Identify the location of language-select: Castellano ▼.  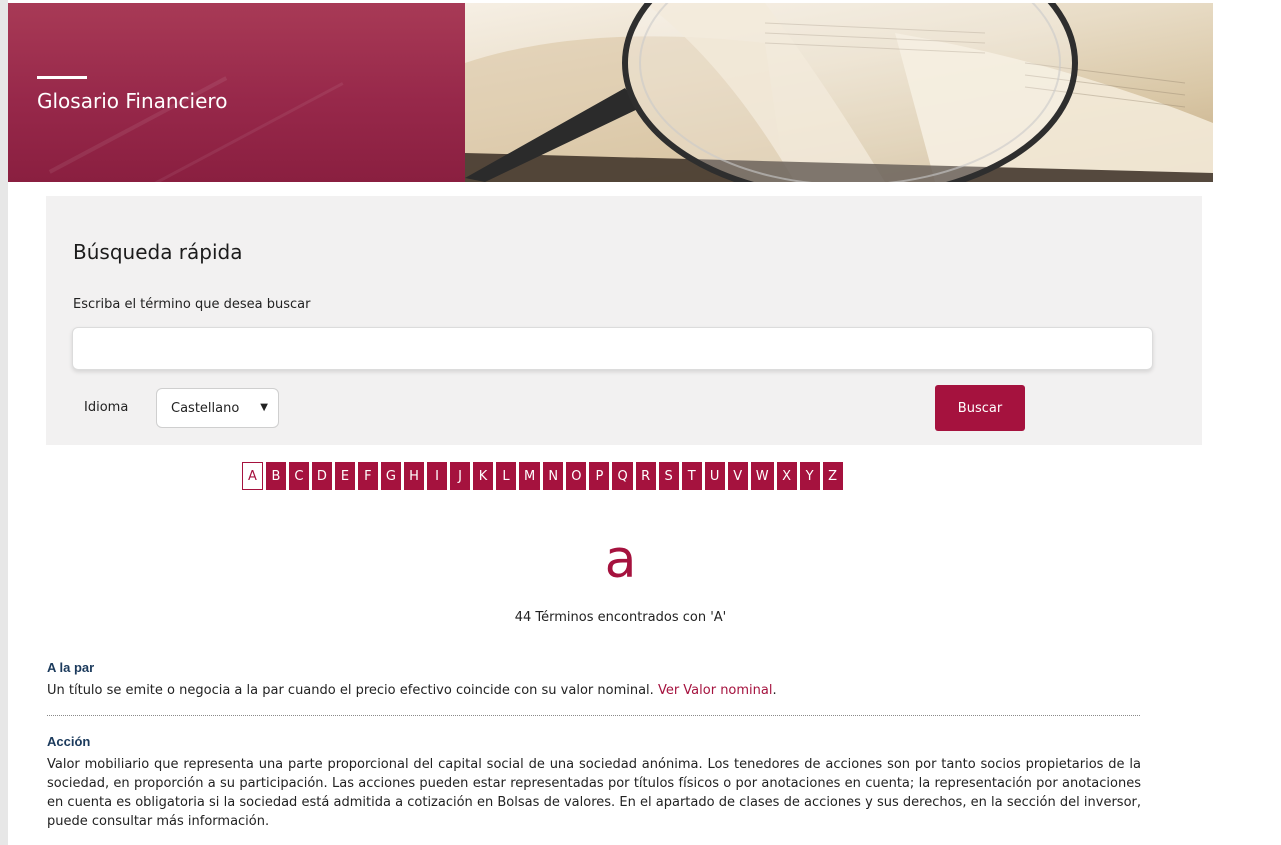
(217, 408).